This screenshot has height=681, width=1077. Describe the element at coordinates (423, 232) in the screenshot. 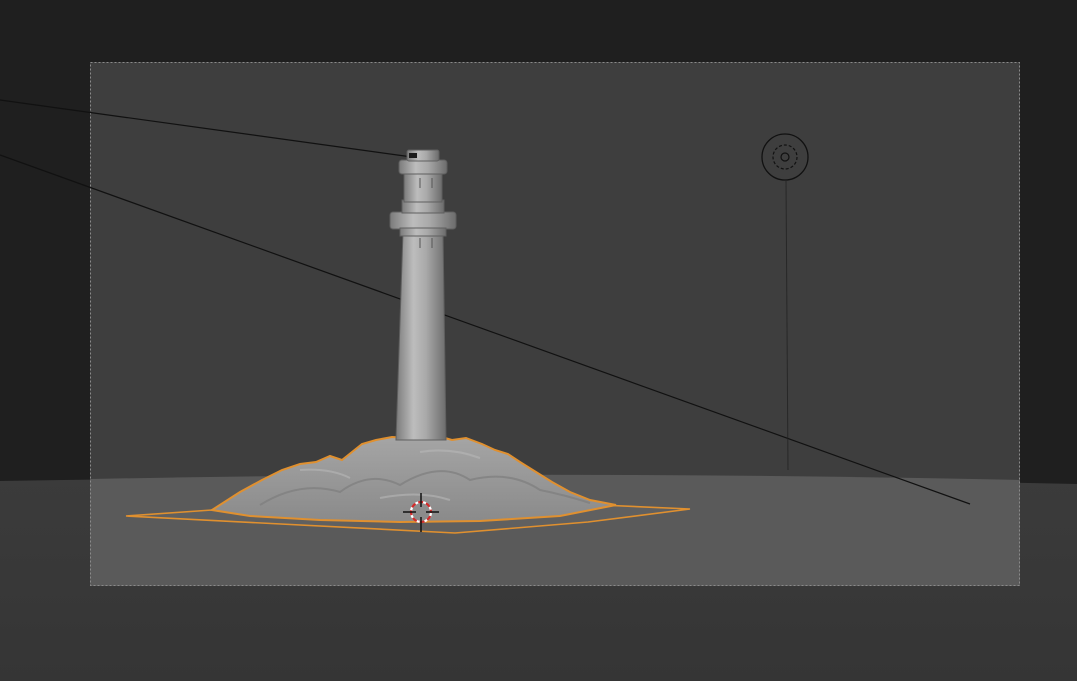

I see `lighthouse-gallery-bottom` at that location.